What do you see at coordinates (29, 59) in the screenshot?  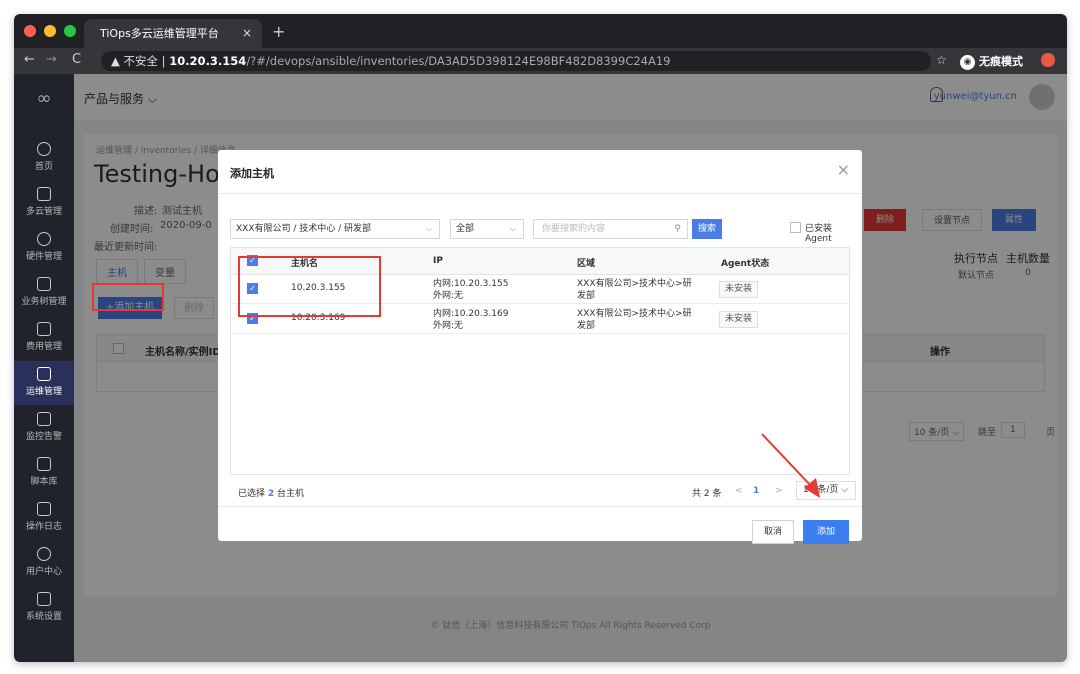 I see `back-icon: ←` at bounding box center [29, 59].